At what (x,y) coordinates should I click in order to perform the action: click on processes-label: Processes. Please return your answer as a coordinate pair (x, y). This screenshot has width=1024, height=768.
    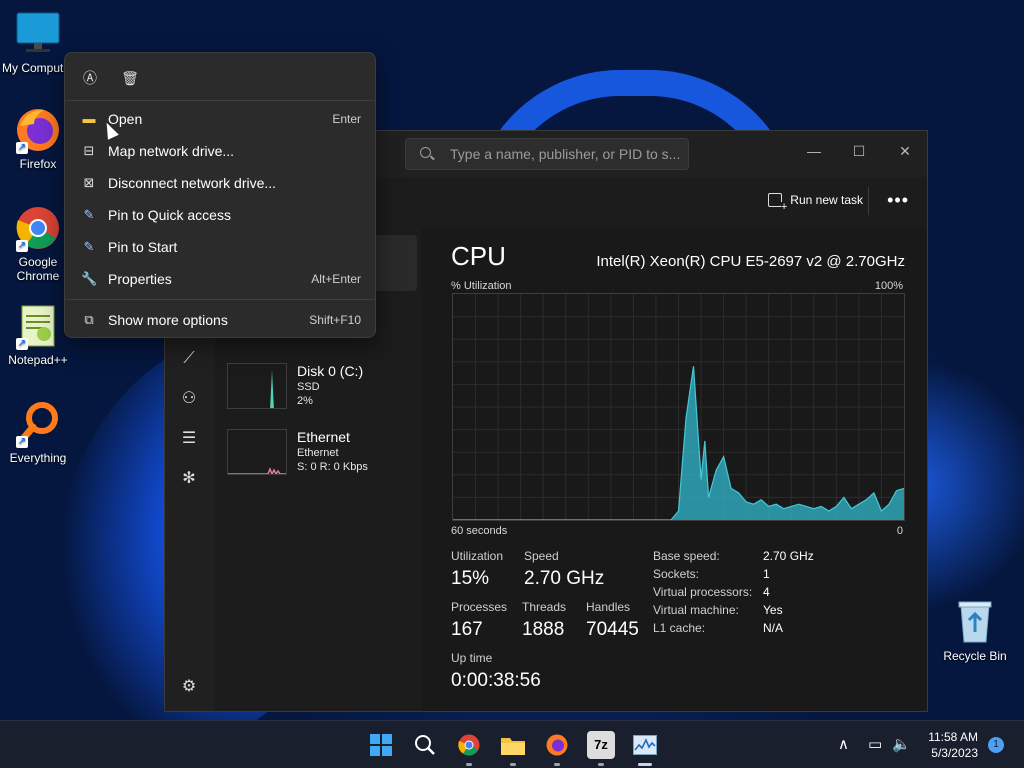
    Looking at the image, I should click on (479, 607).